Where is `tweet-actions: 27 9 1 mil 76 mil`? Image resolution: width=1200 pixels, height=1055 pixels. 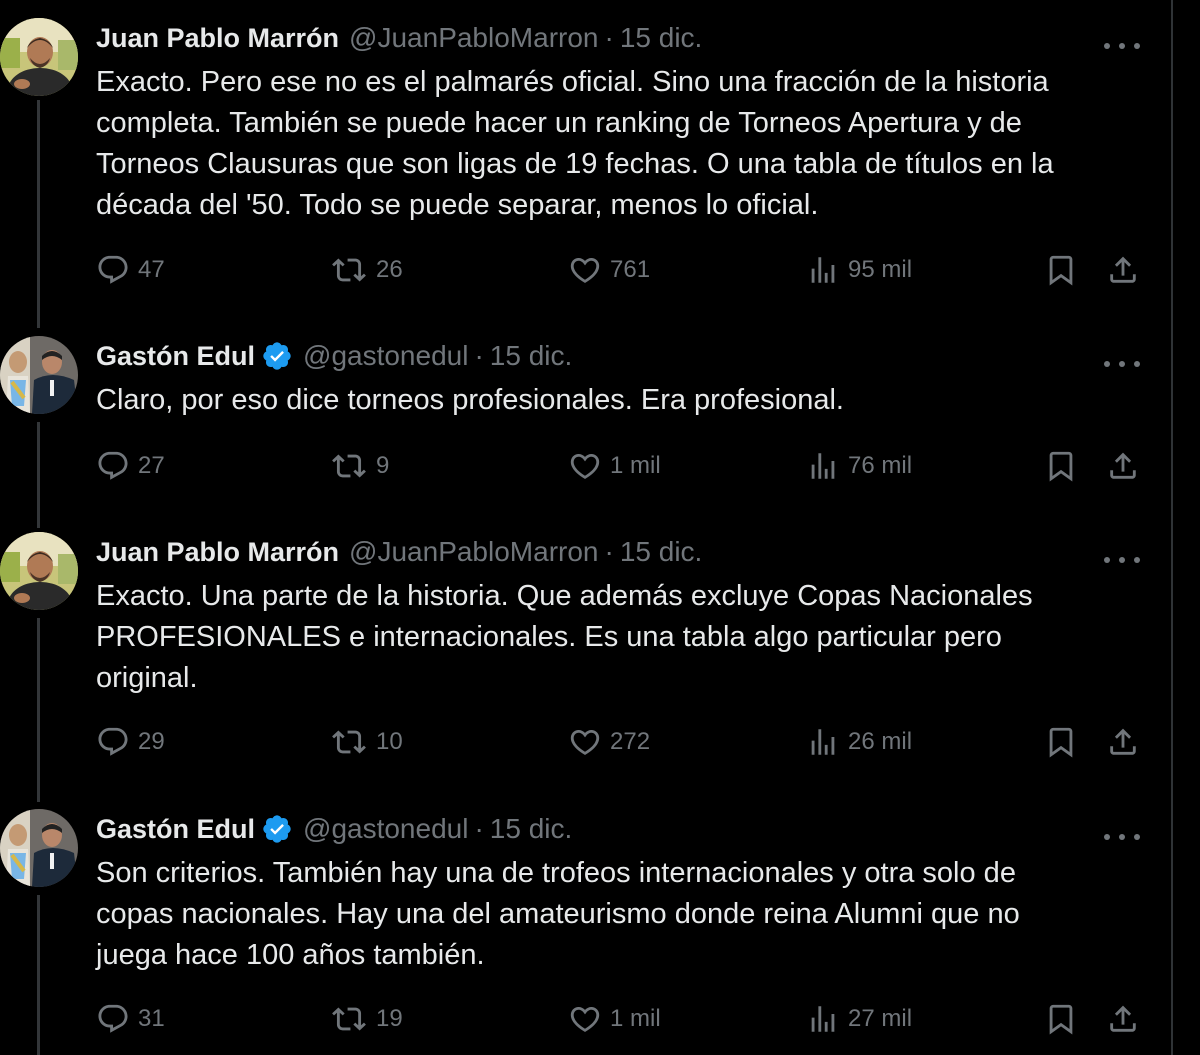
tweet-actions: 27 9 1 mil 76 mil is located at coordinates (626, 466).